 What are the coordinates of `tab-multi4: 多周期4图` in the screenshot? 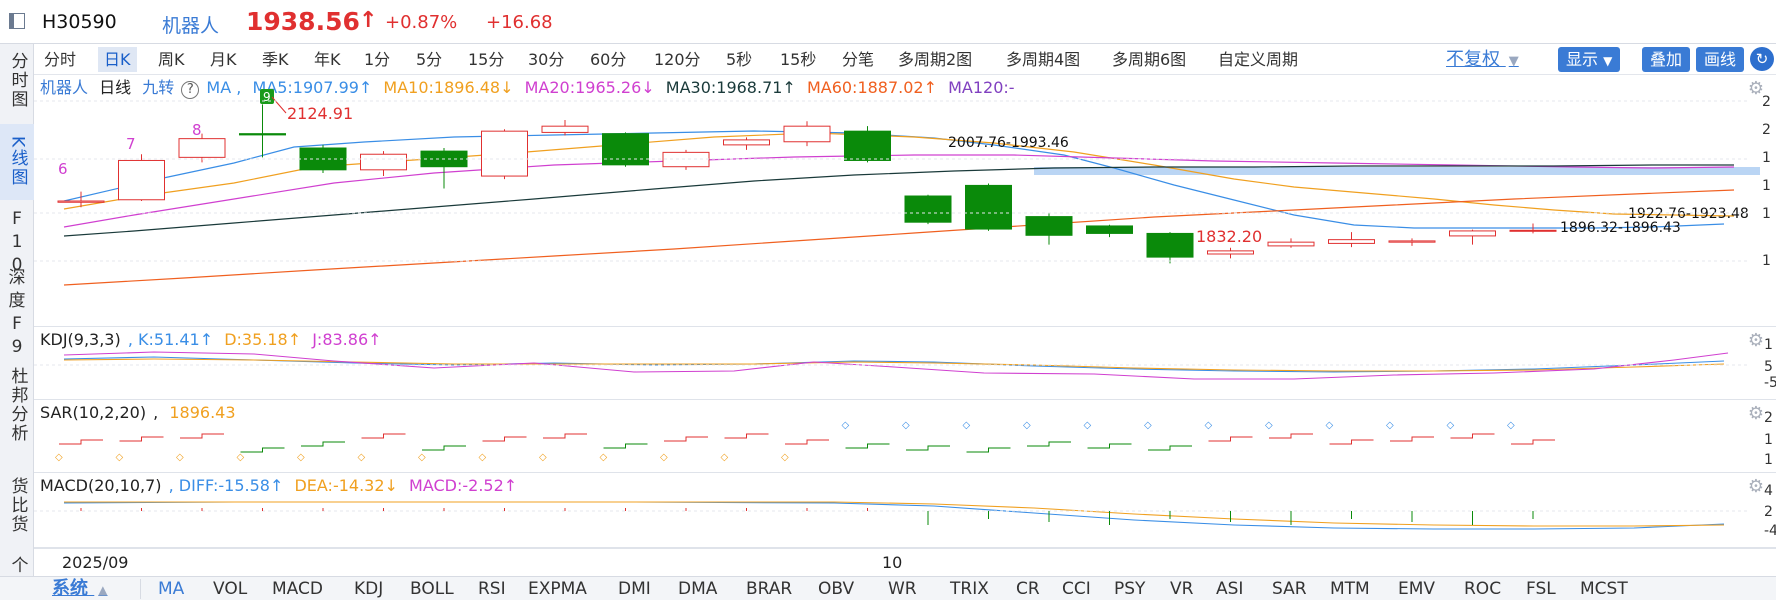 It's located at (1043, 59).